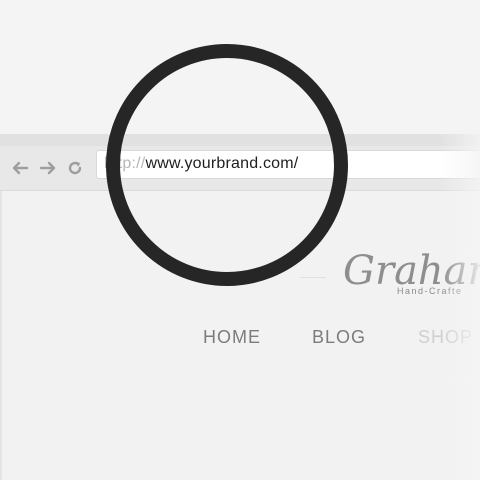 The image size is (480, 480). Describe the element at coordinates (313, 277) in the screenshot. I see `brand-divider` at that location.